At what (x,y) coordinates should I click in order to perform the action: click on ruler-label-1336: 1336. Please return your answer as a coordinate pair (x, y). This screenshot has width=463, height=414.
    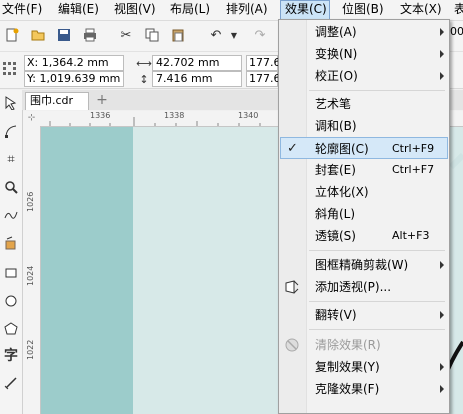
    Looking at the image, I should click on (100, 115).